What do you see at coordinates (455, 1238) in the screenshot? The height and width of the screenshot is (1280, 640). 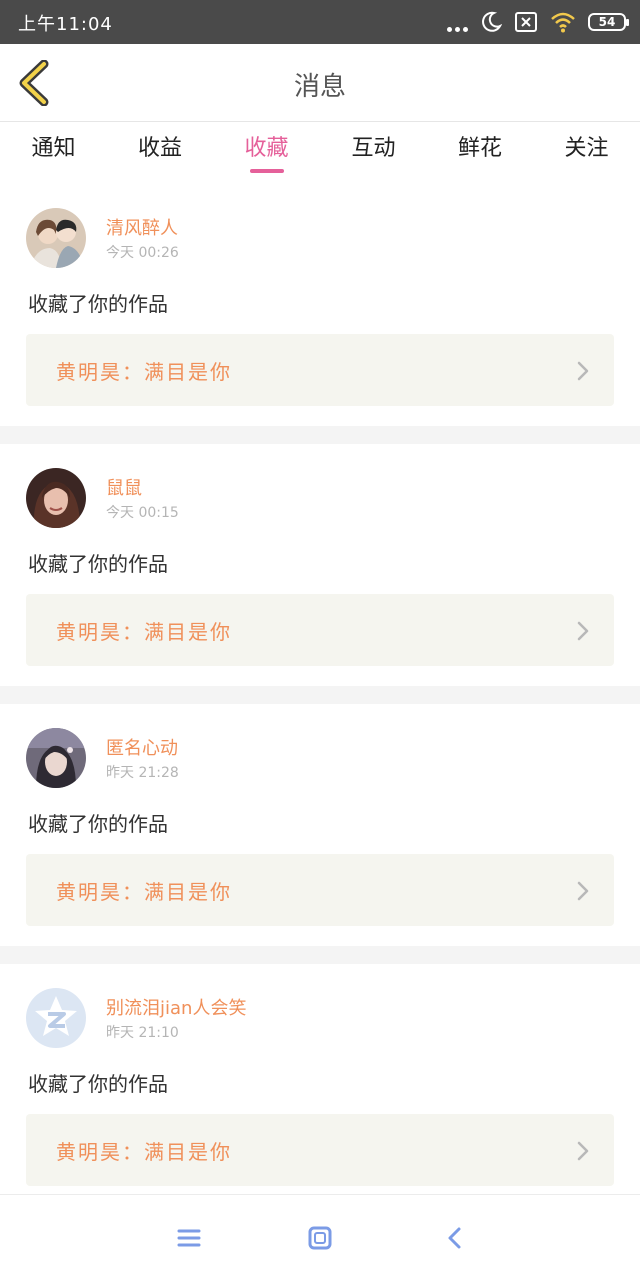 I see `back-icon` at bounding box center [455, 1238].